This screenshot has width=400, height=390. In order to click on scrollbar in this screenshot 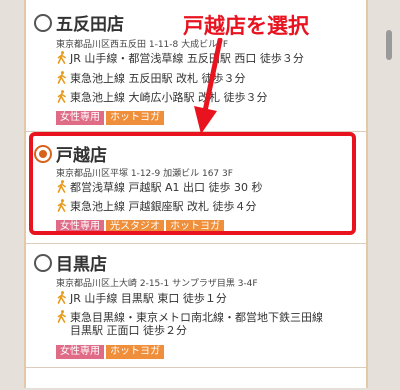, I will do `click(389, 45)`.